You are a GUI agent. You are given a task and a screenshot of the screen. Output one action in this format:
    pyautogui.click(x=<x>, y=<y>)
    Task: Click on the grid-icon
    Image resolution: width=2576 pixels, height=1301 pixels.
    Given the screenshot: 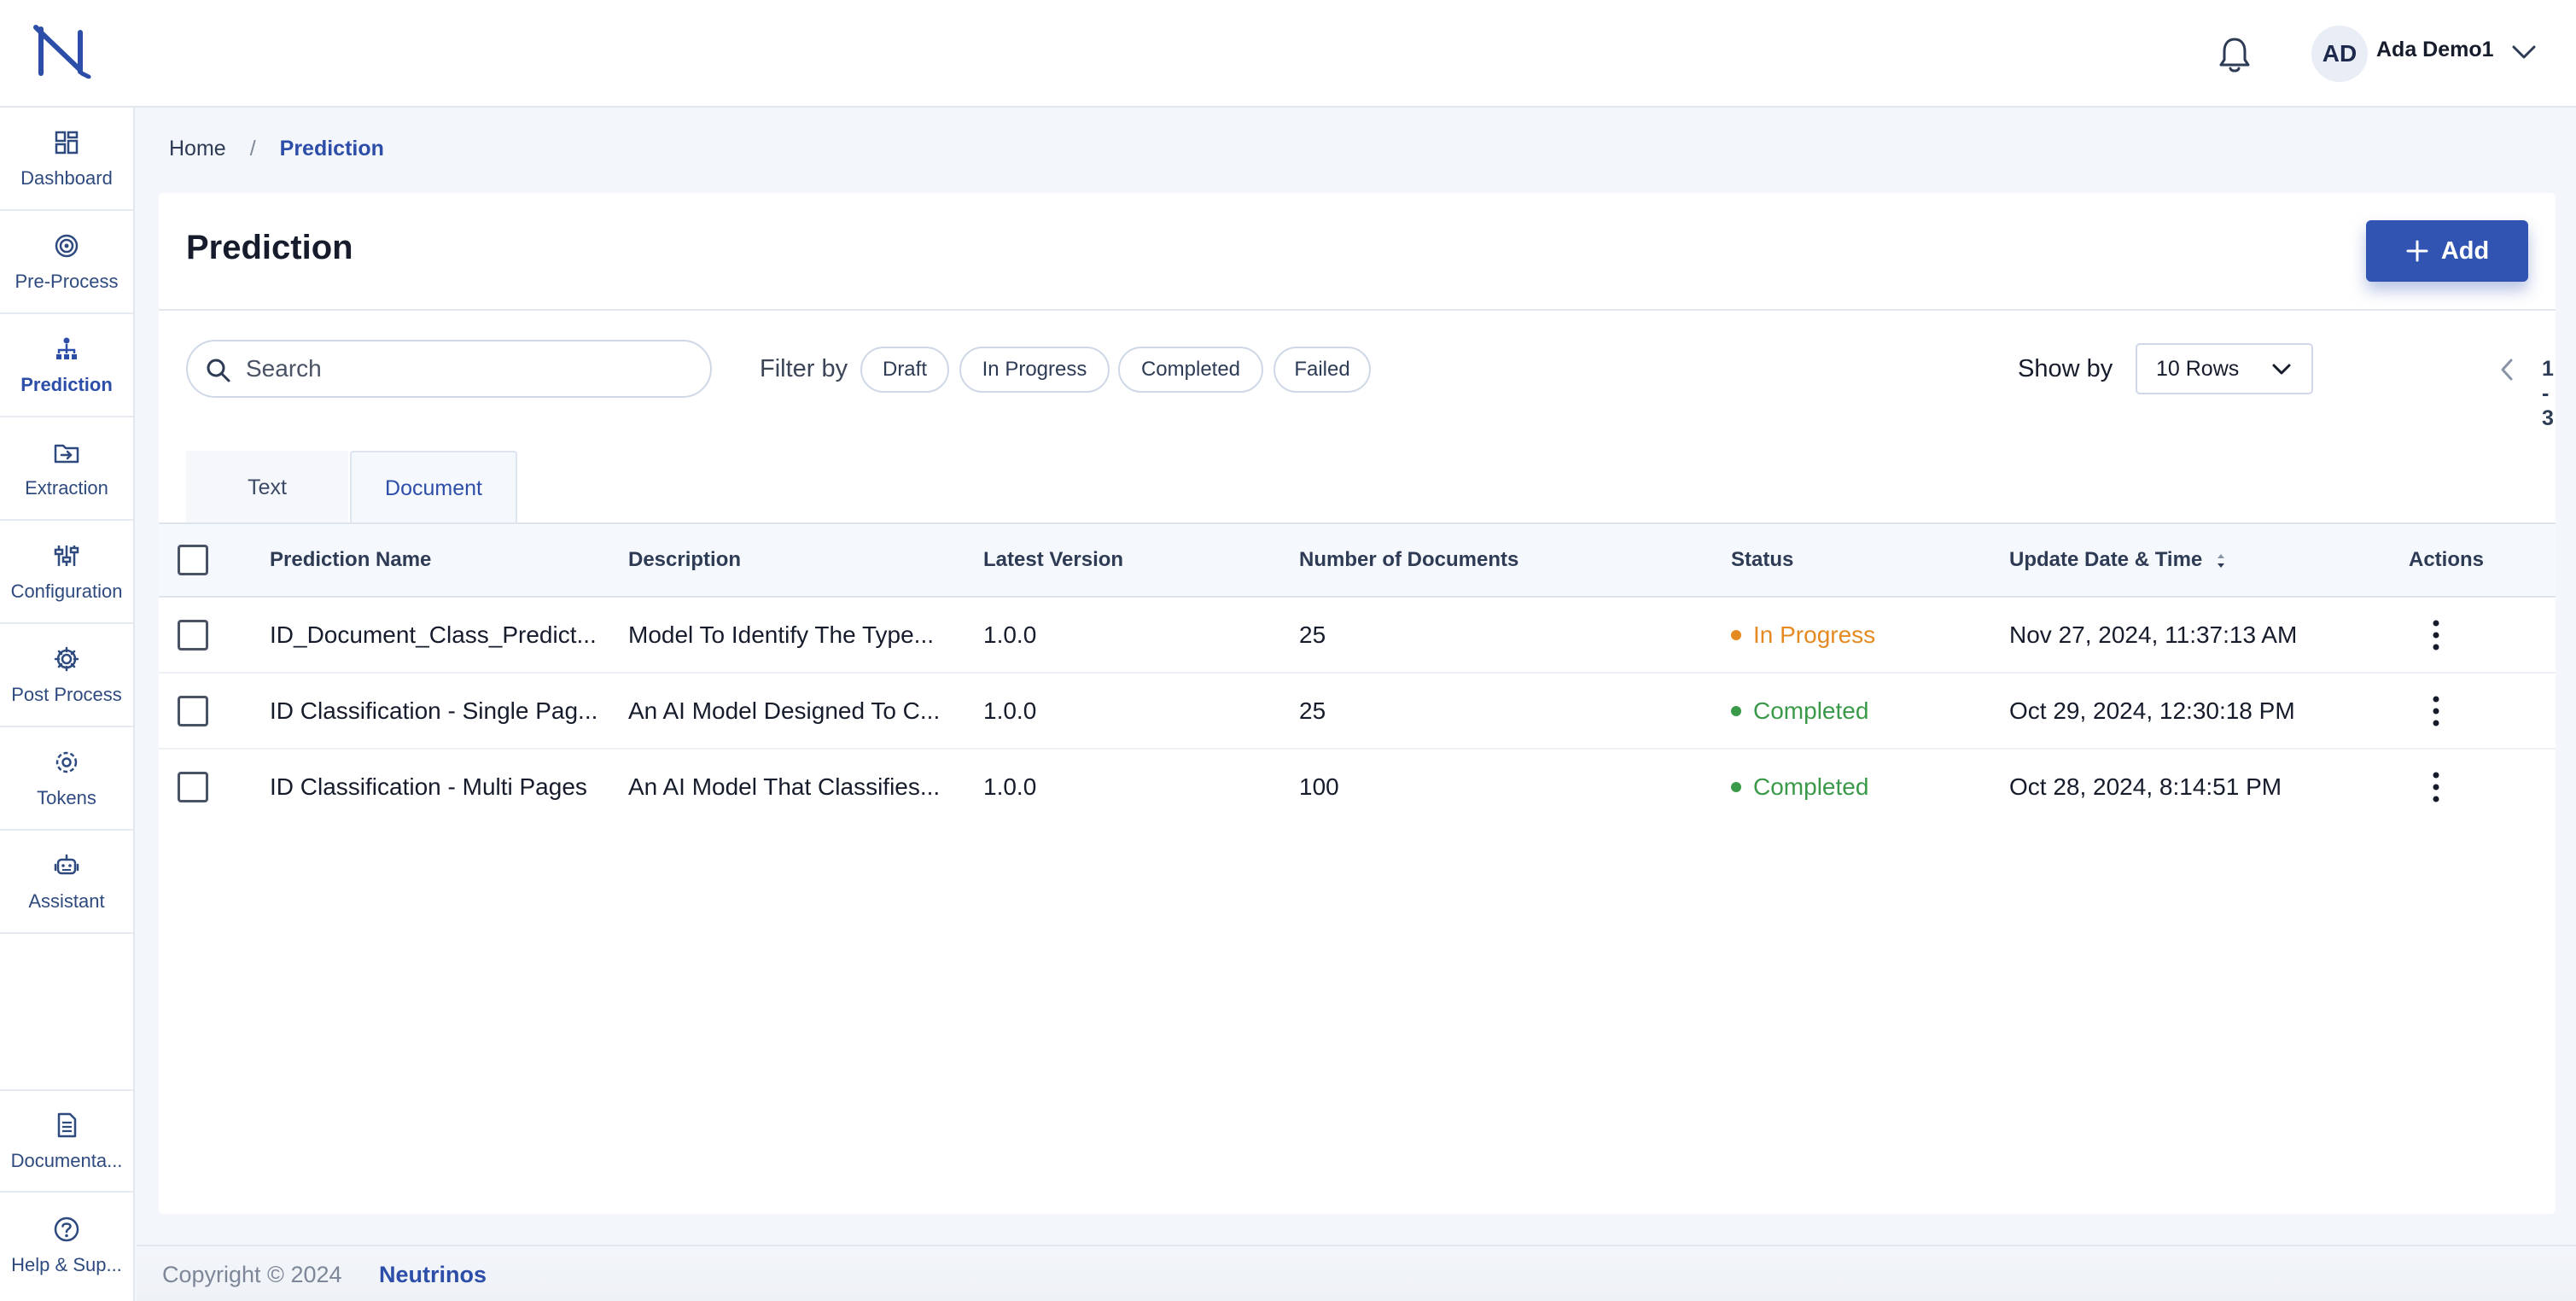 What is the action you would take?
    pyautogui.click(x=67, y=142)
    